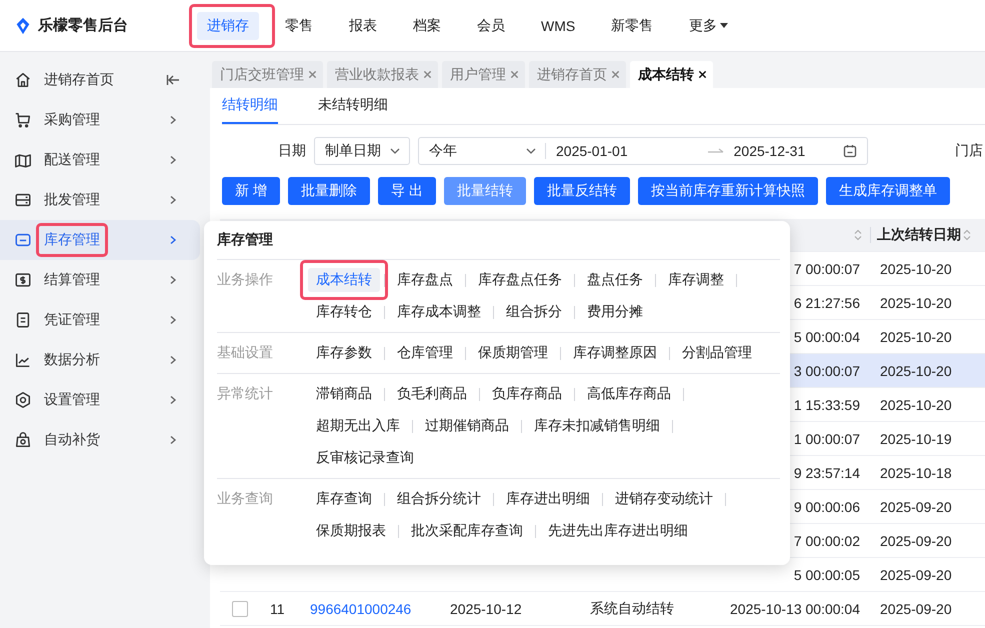 The height and width of the screenshot is (628, 985). What do you see at coordinates (344, 280) in the screenshot?
I see `menu-item: 成本结转` at bounding box center [344, 280].